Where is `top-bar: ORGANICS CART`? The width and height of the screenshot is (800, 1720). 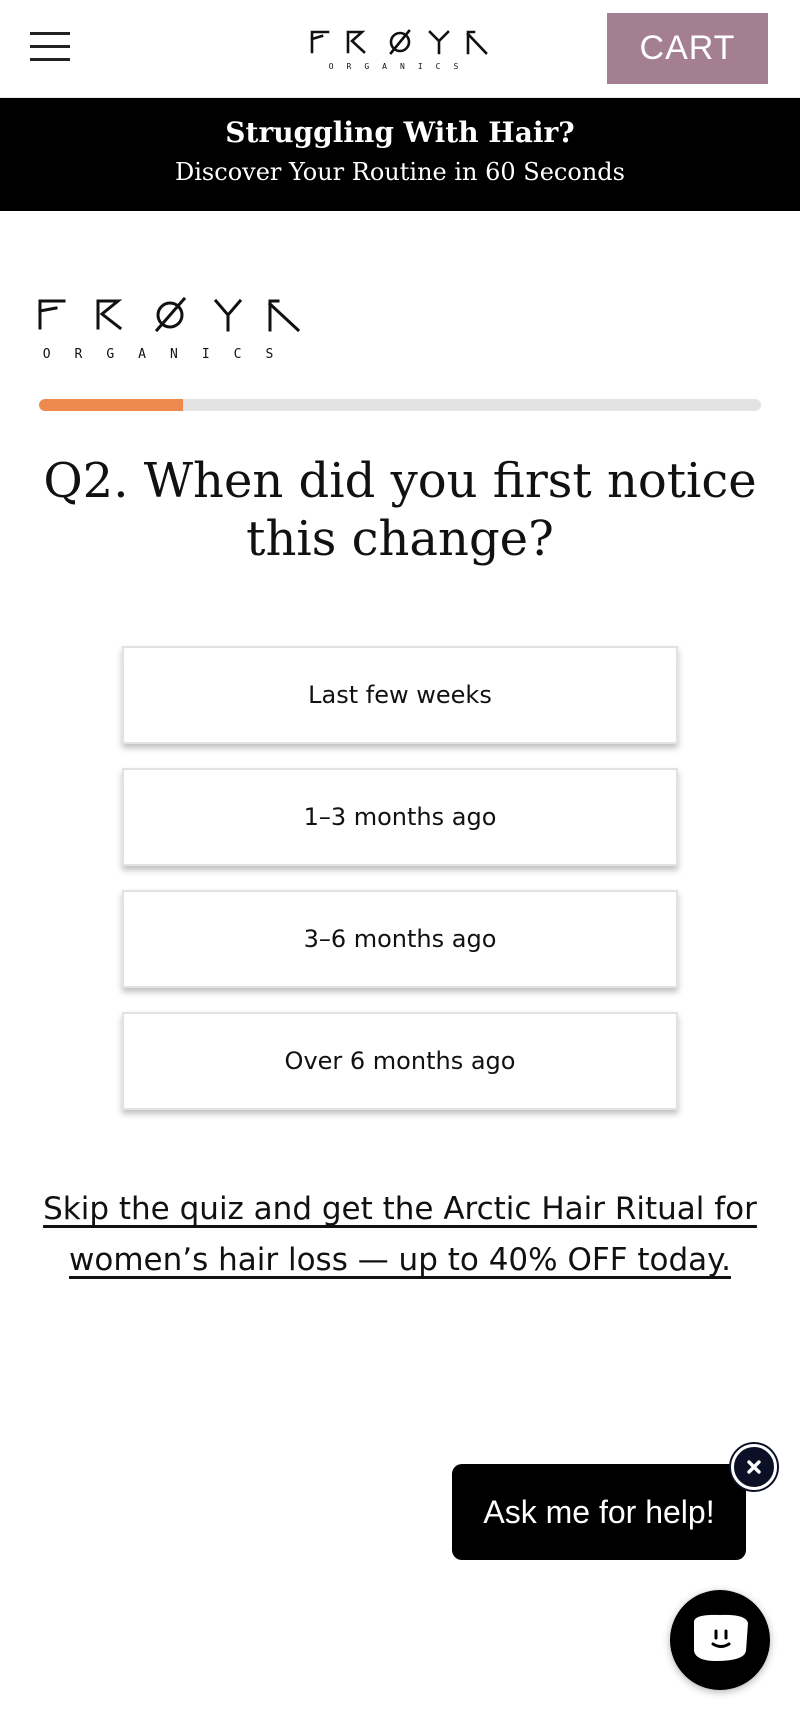 top-bar: ORGANICS CART is located at coordinates (400, 49).